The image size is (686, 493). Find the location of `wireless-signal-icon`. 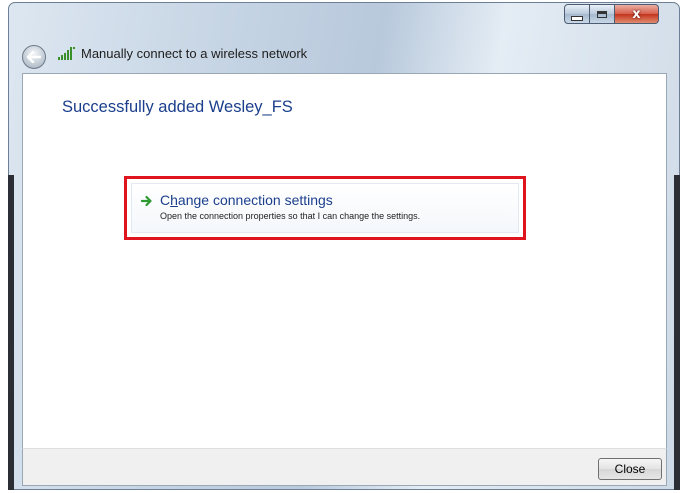

wireless-signal-icon is located at coordinates (66, 53).